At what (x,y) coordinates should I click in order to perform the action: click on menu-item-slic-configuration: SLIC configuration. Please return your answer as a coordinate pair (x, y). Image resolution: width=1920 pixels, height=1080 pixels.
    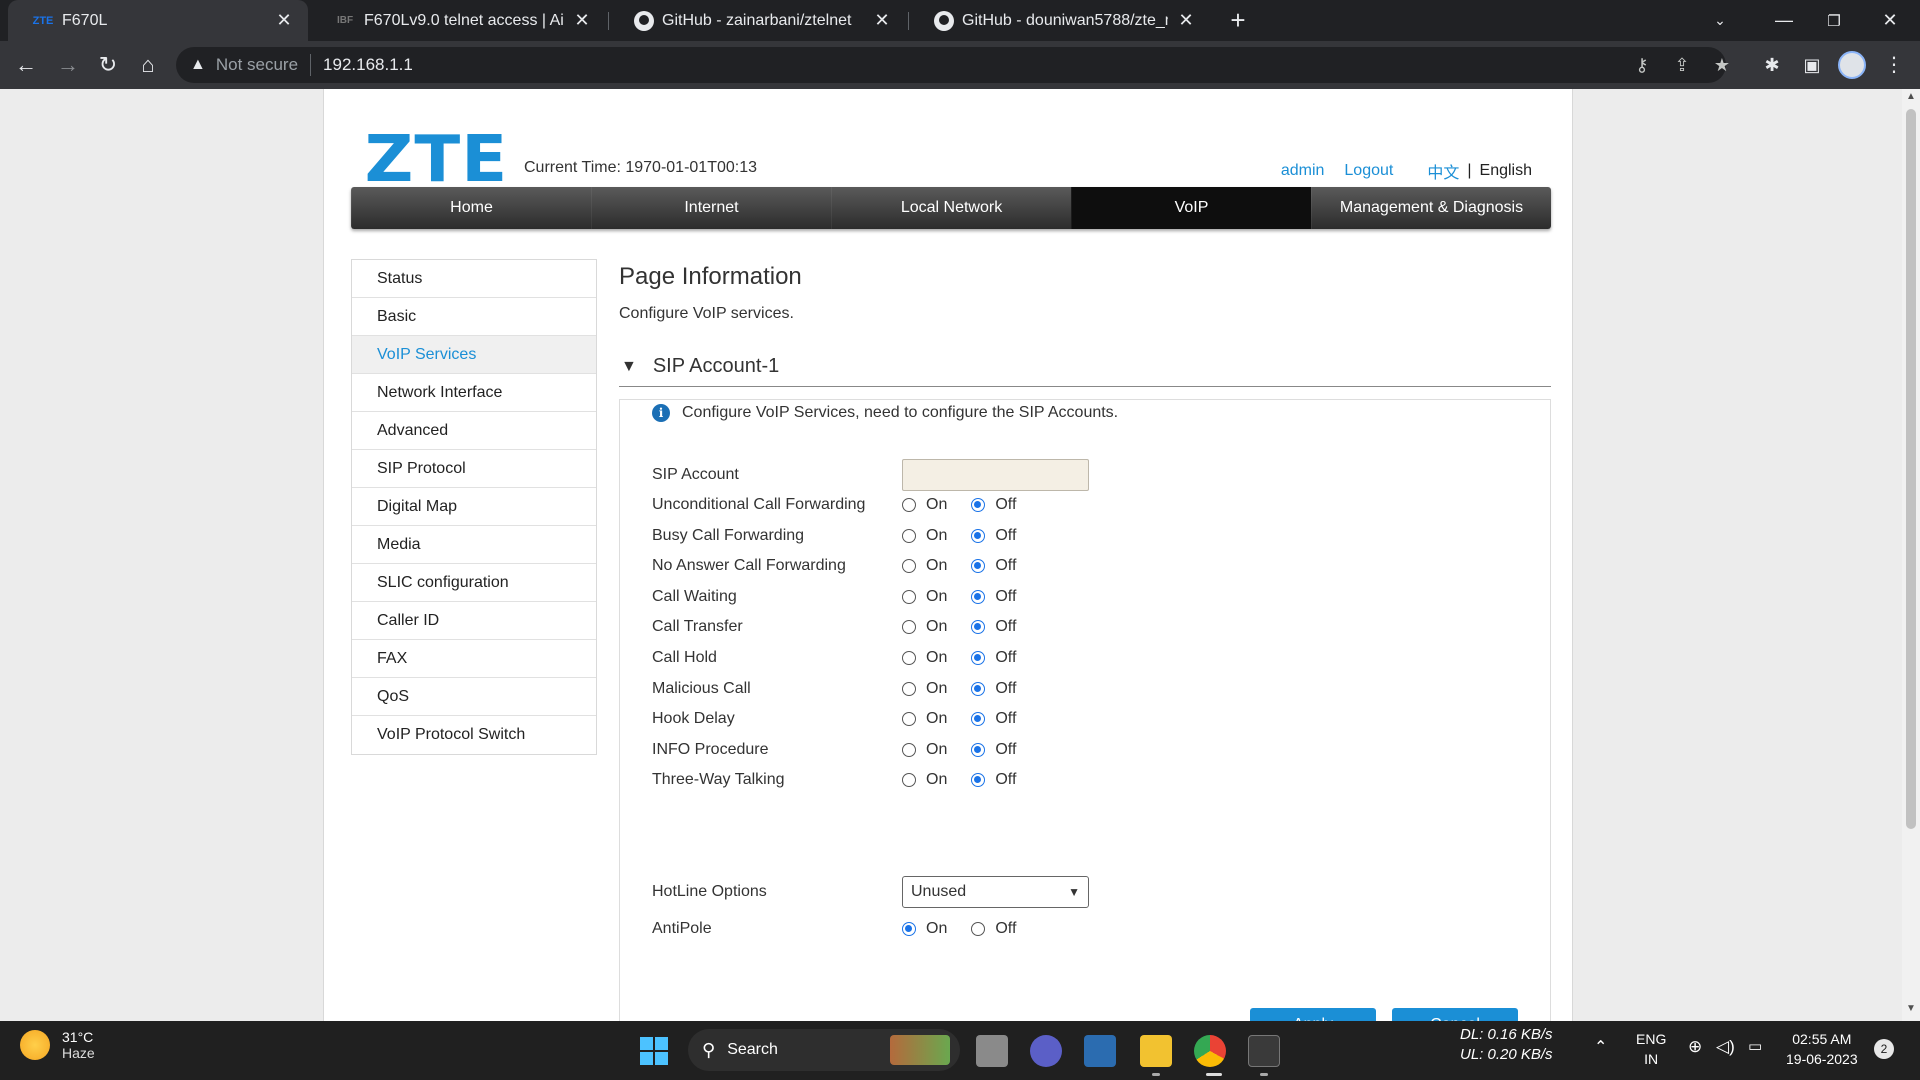
    Looking at the image, I should click on (474, 583).